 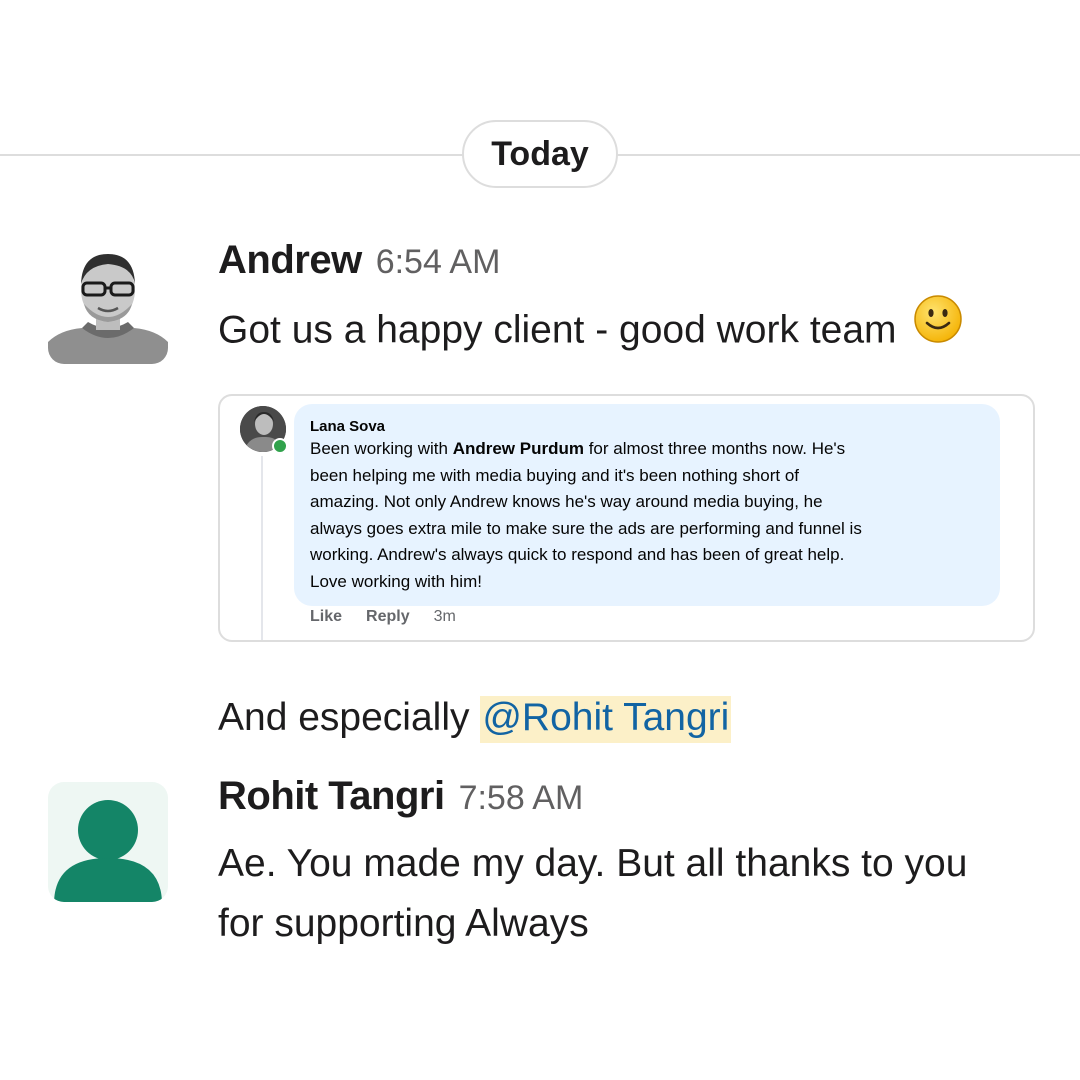 I want to click on user-mention: @Rohit Tangri, so click(x=606, y=719).